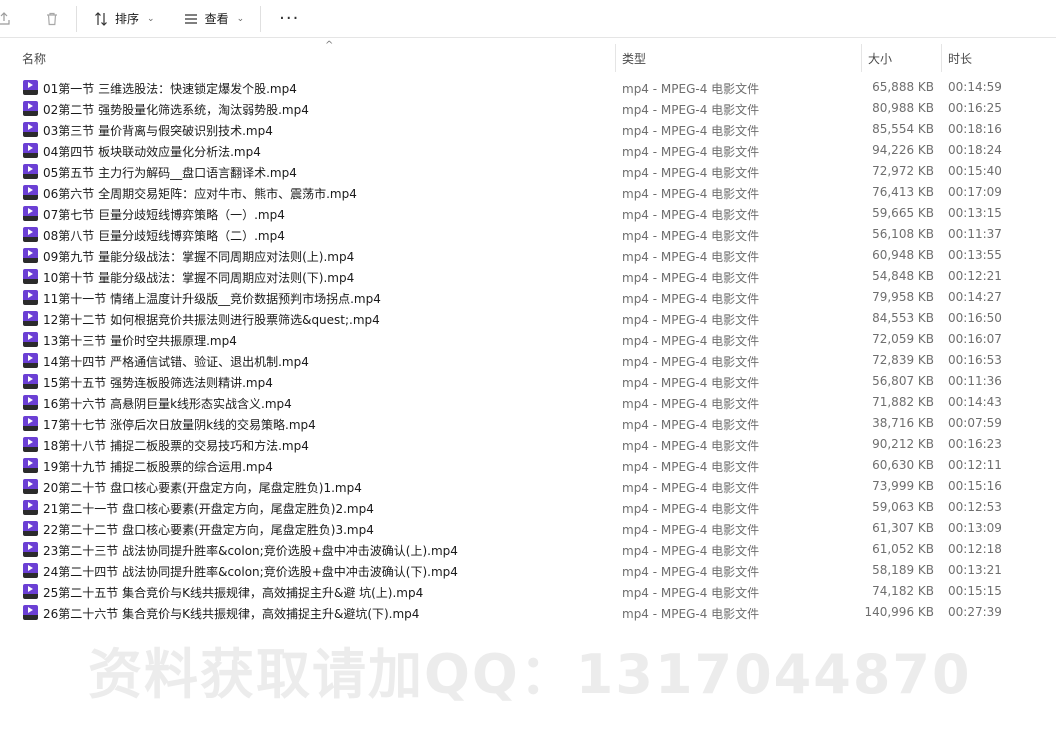 This screenshot has width=1056, height=733. What do you see at coordinates (975, 339) in the screenshot?
I see `file-duration: 00:16:07` at bounding box center [975, 339].